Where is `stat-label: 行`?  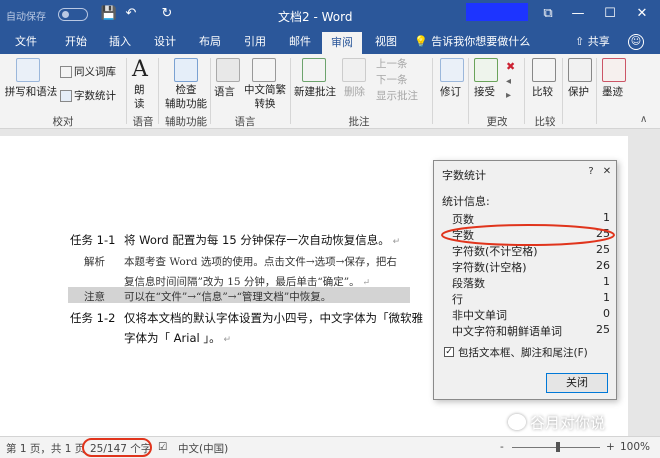 stat-label: 行 is located at coordinates (457, 299).